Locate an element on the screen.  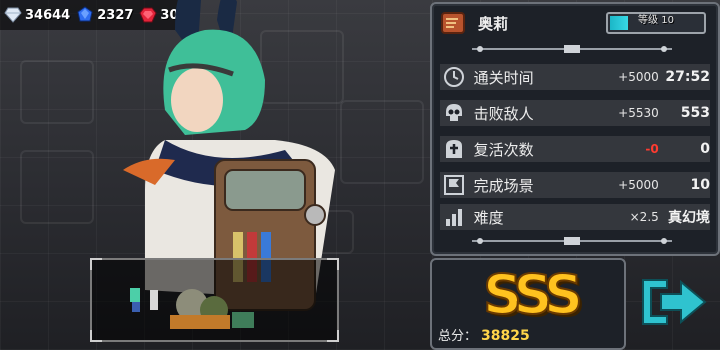
rank-bar: 等级 10 is located at coordinates (656, 23).